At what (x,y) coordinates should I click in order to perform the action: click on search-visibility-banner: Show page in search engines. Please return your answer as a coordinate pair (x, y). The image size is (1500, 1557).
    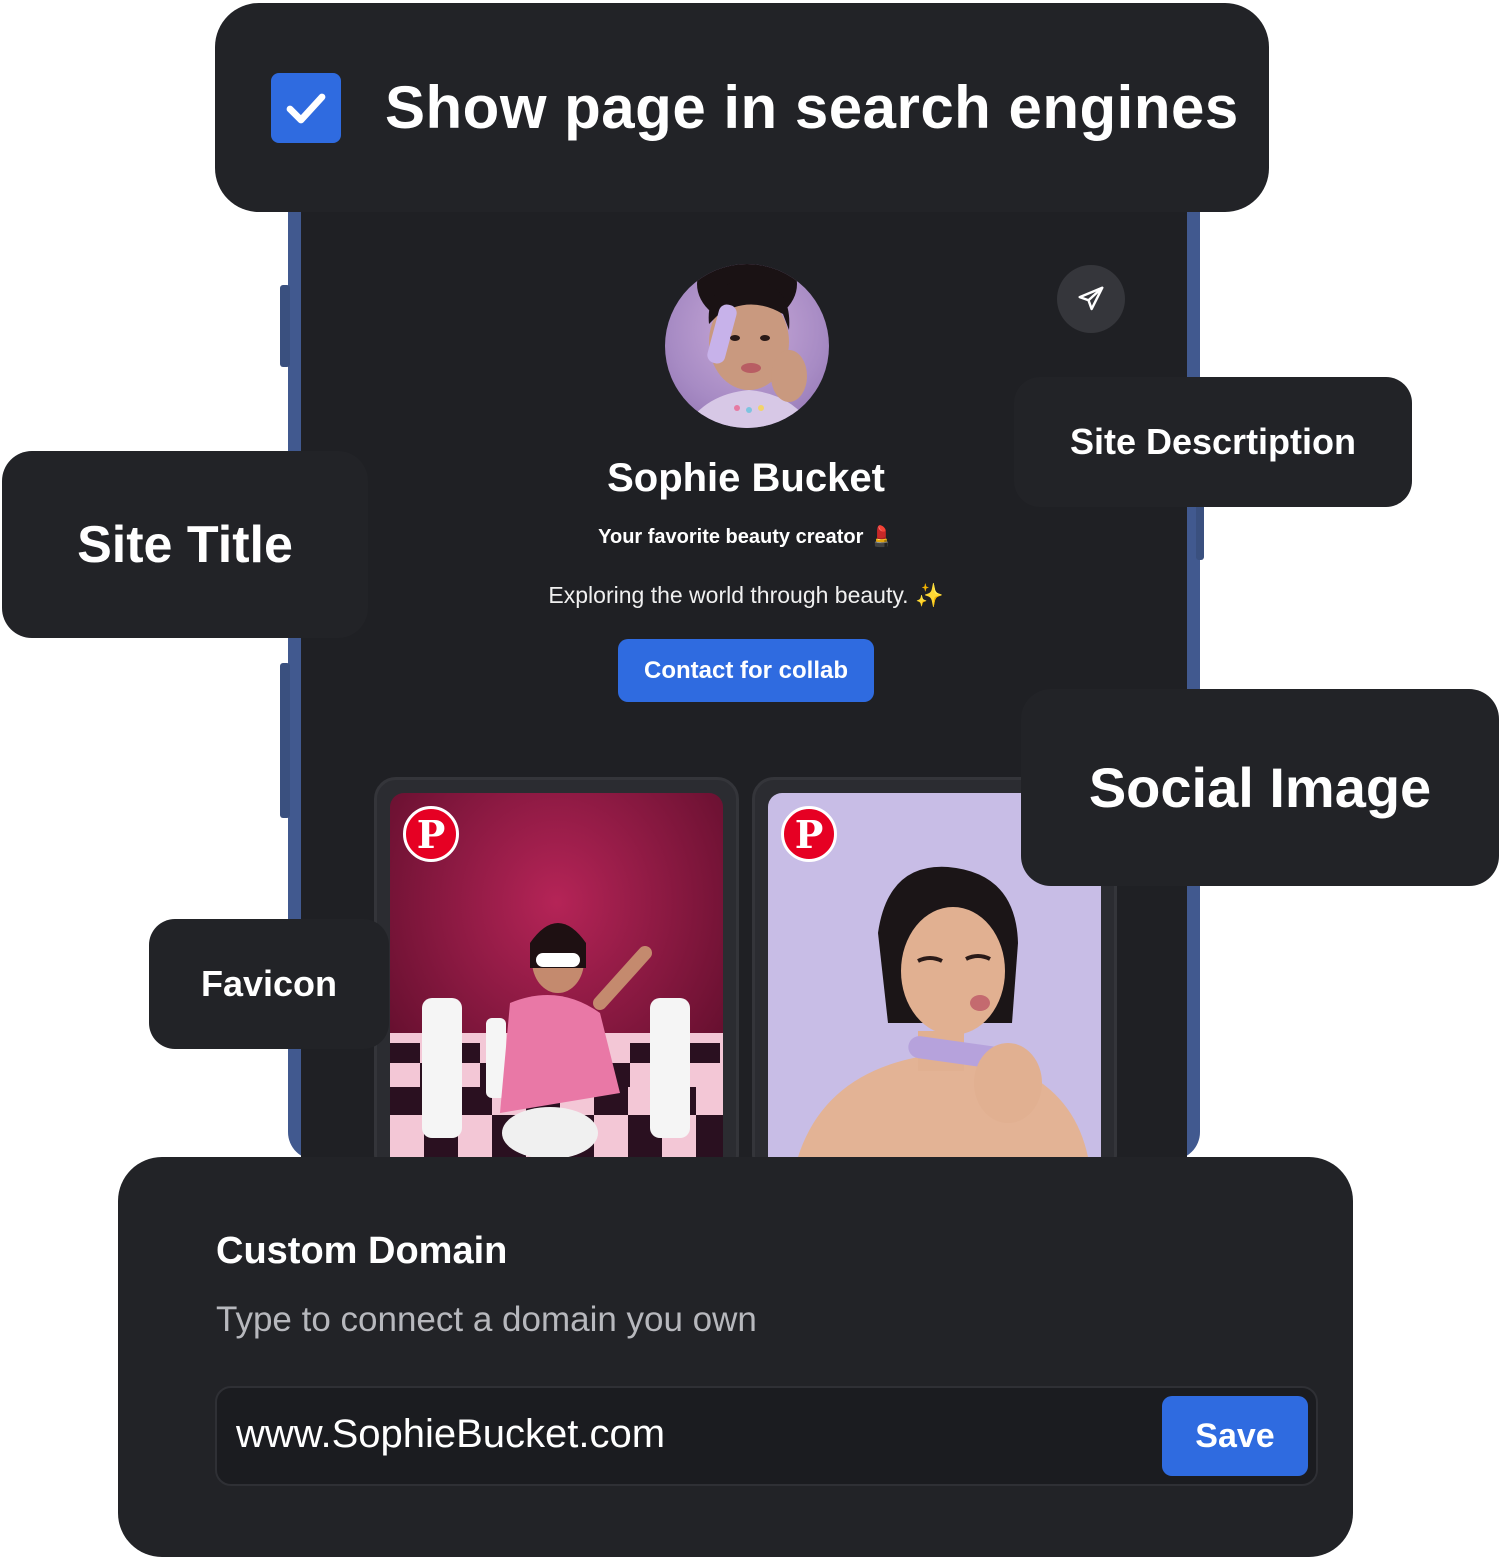
    Looking at the image, I should click on (742, 107).